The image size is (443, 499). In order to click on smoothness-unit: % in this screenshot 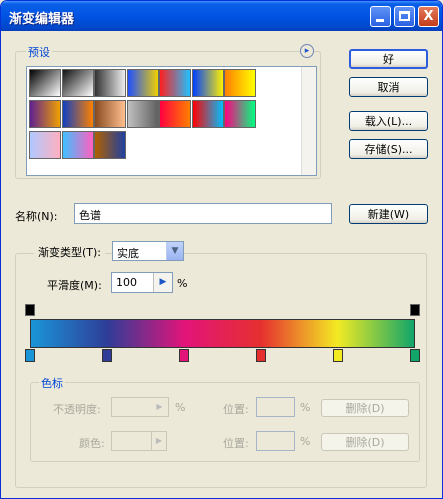, I will do `click(182, 283)`.